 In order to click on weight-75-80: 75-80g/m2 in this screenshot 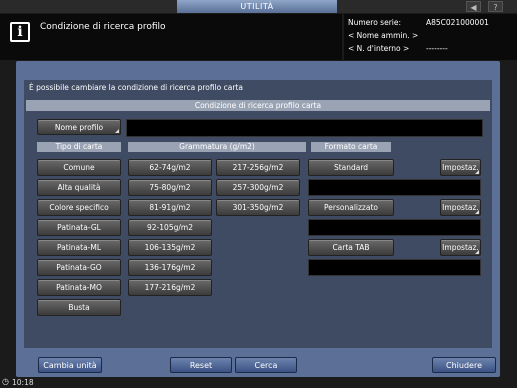, I will do `click(170, 187)`.